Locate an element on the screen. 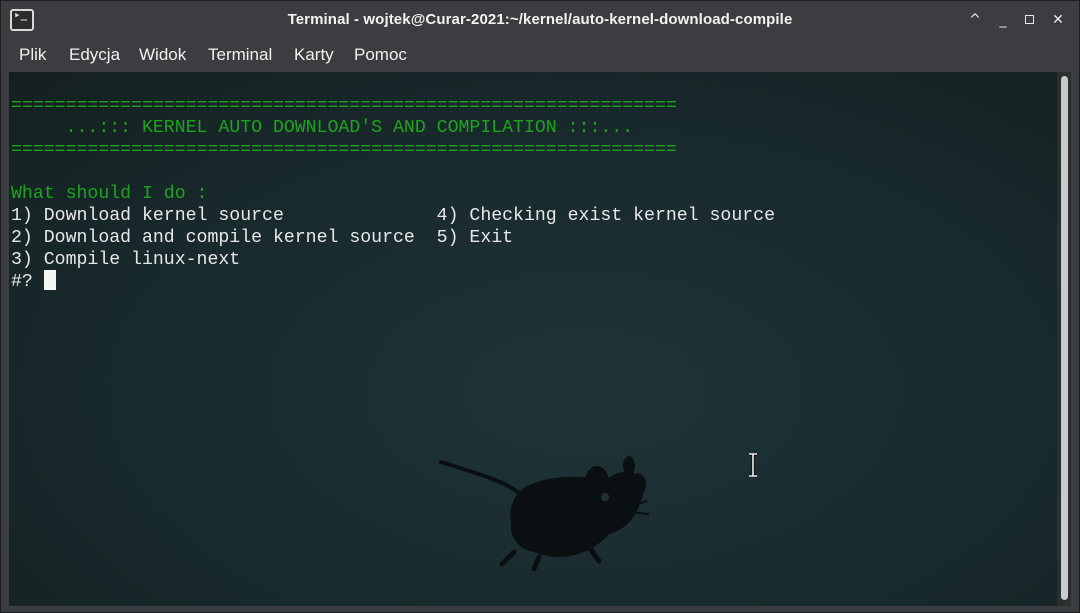 The width and height of the screenshot is (1080, 613). menu-pomoc: Pomoc is located at coordinates (380, 55).